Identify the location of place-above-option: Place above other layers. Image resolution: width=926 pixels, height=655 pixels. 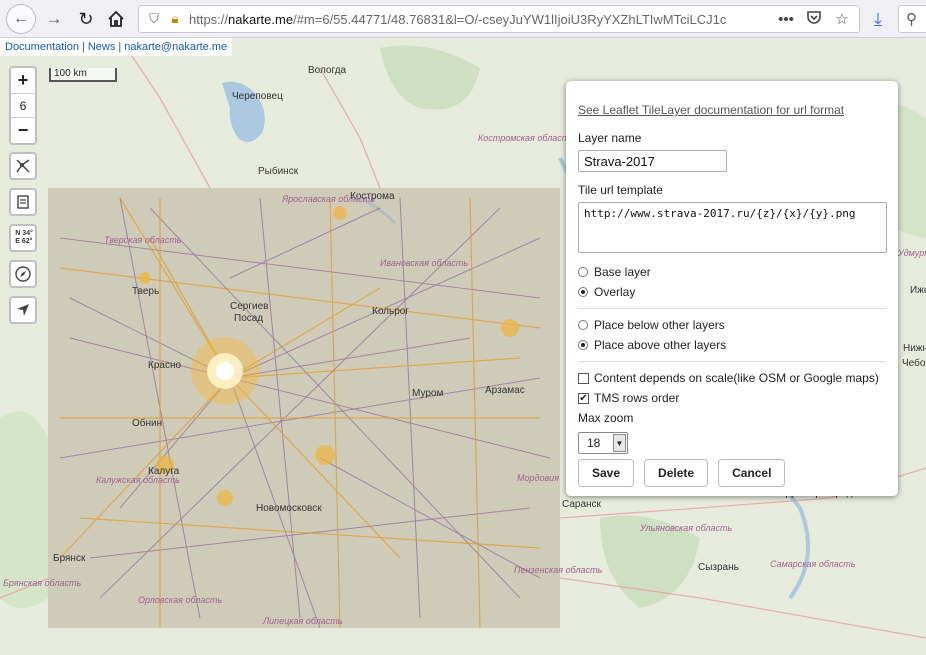
(732, 345).